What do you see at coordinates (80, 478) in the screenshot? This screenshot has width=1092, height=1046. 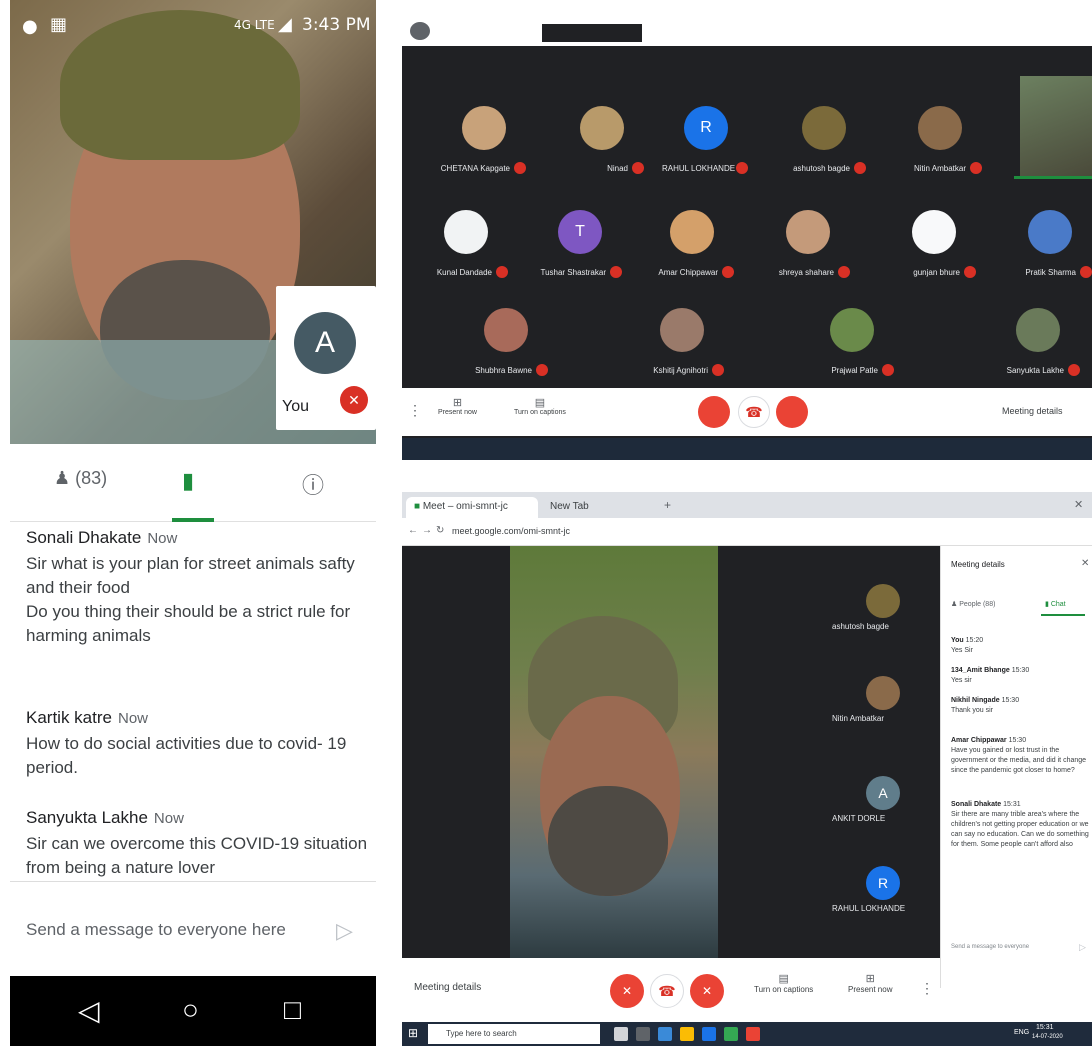 I see `tab-people: ♟ (83)` at bounding box center [80, 478].